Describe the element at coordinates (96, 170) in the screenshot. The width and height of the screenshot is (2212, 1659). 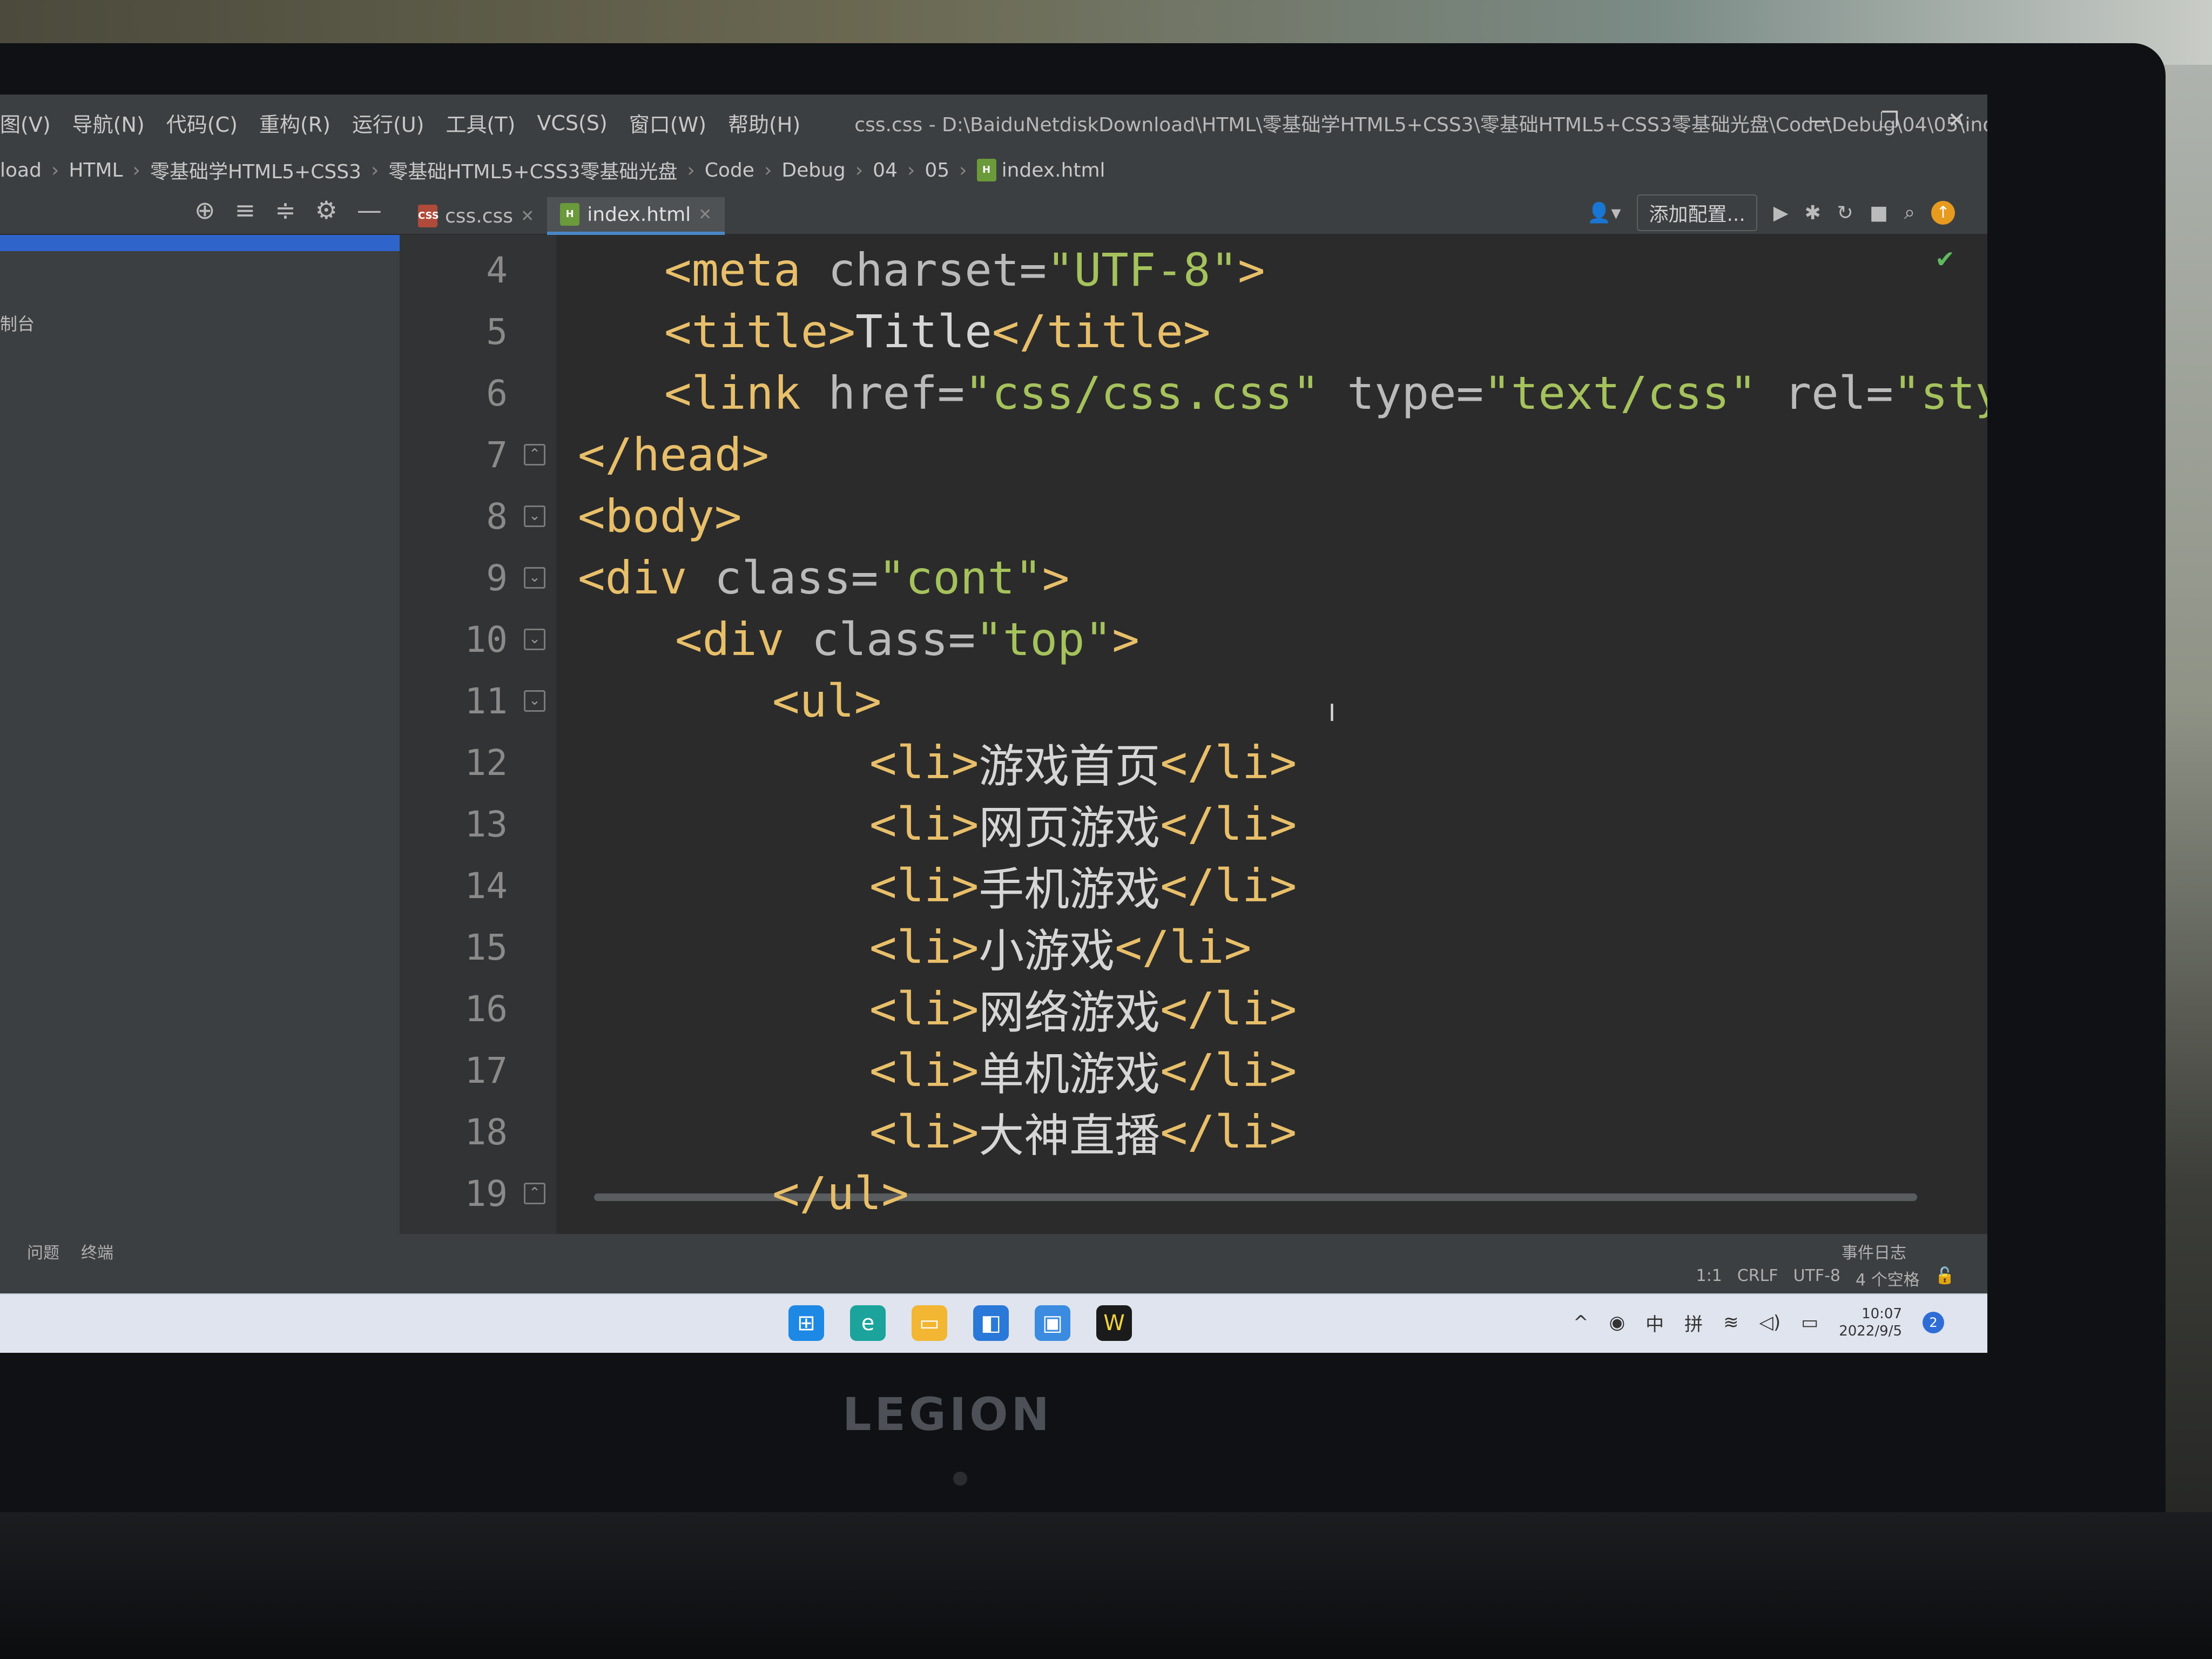
I see `breadcrumb-item: HTML` at that location.